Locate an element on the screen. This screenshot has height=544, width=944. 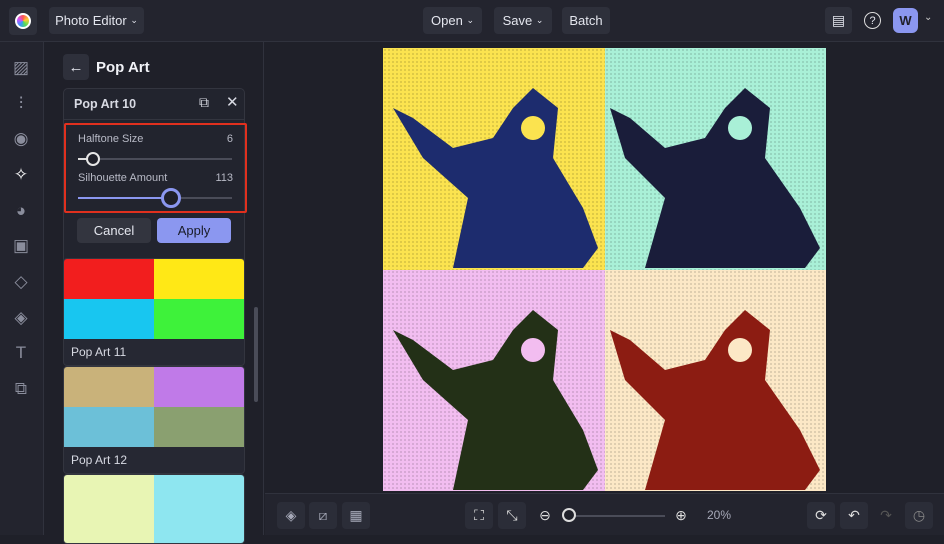
actual-size-icon: ⤡ is located at coordinates (512, 515).